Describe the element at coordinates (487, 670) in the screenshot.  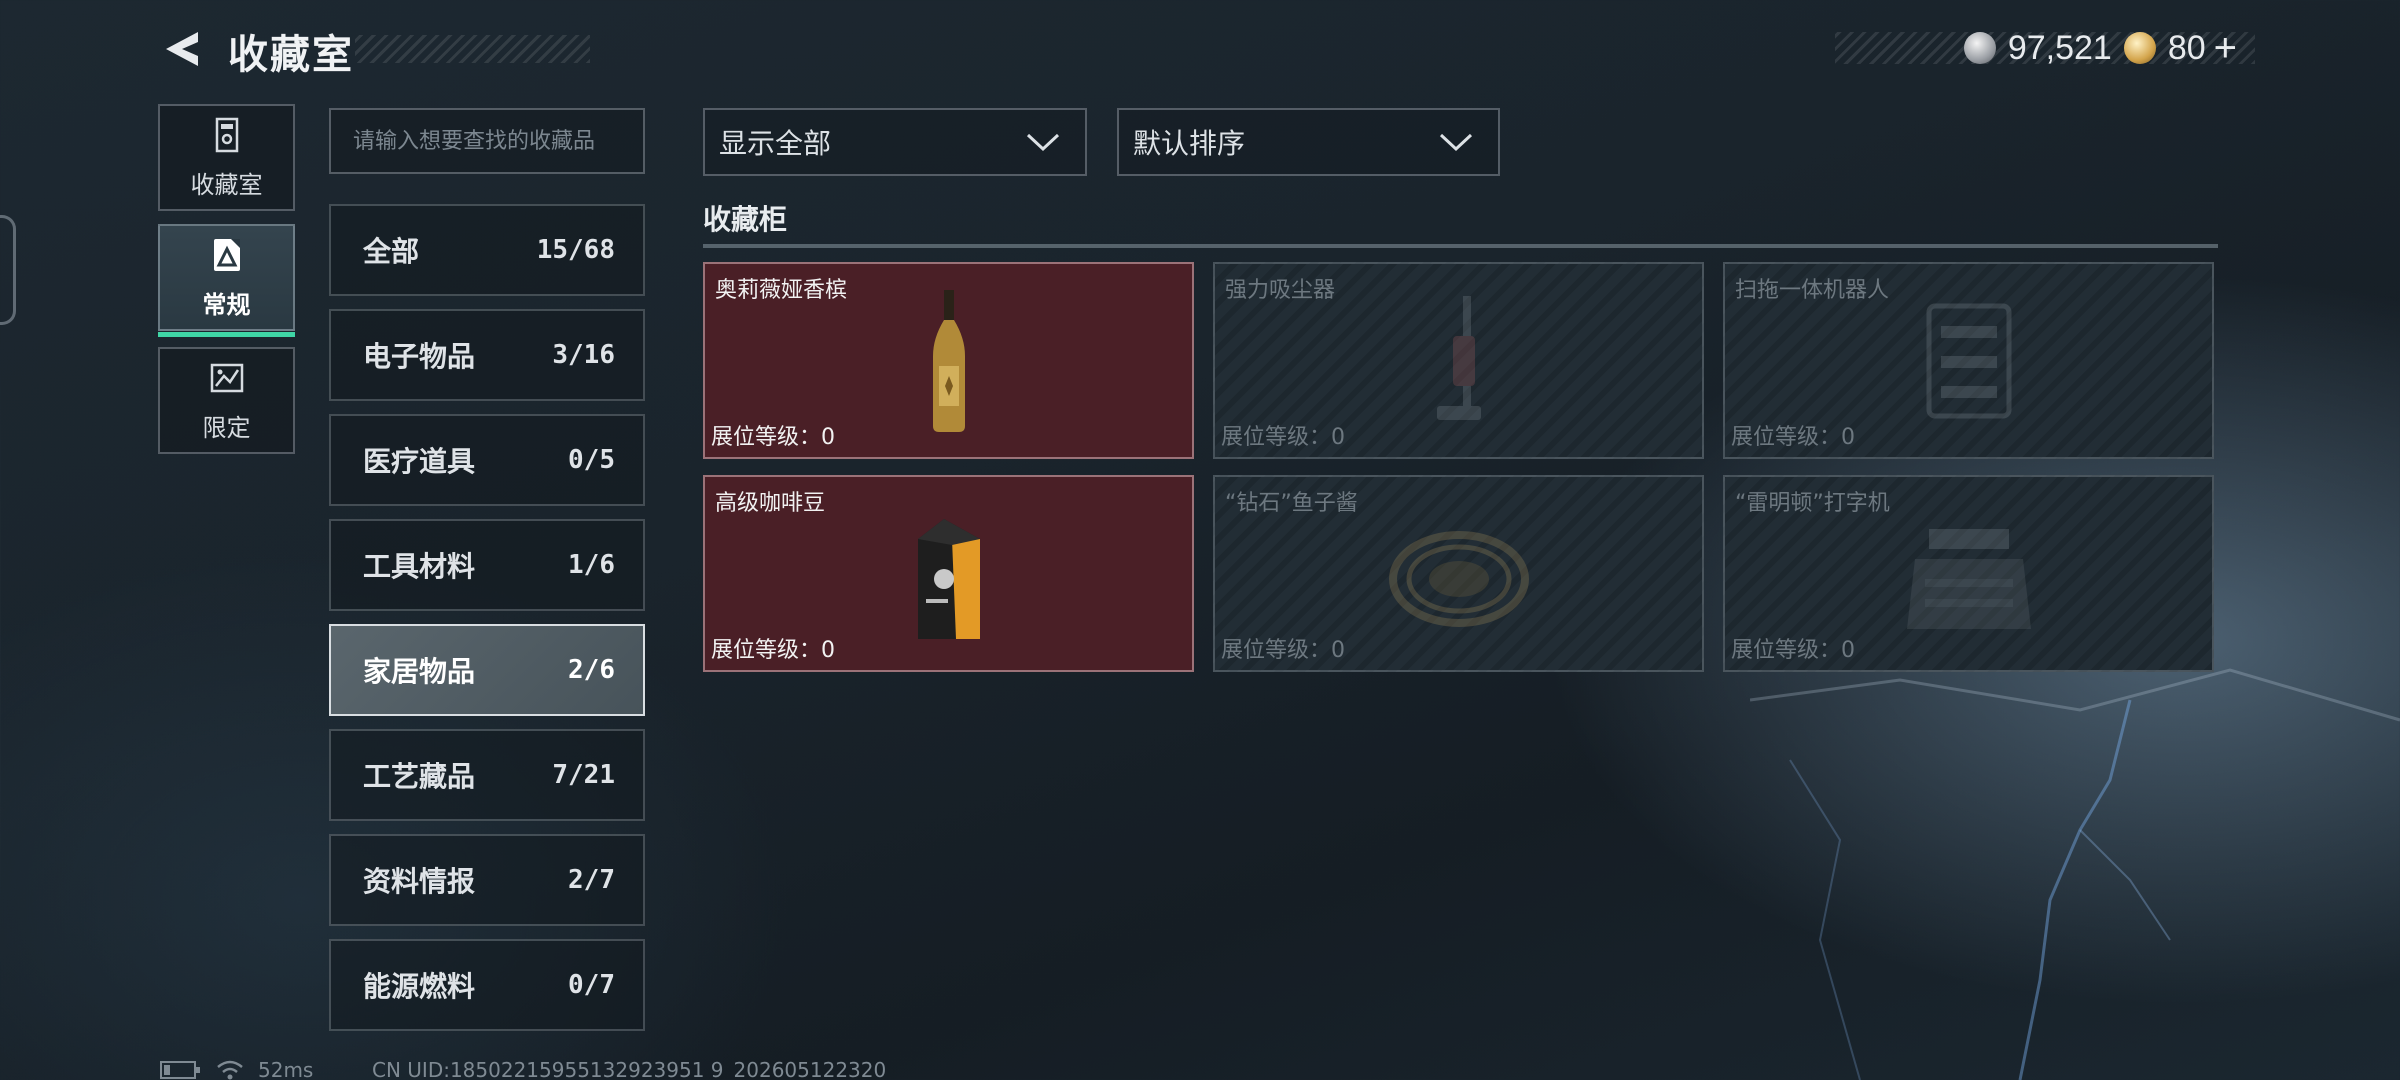
I see `category-household: 家居物品 2/6` at that location.